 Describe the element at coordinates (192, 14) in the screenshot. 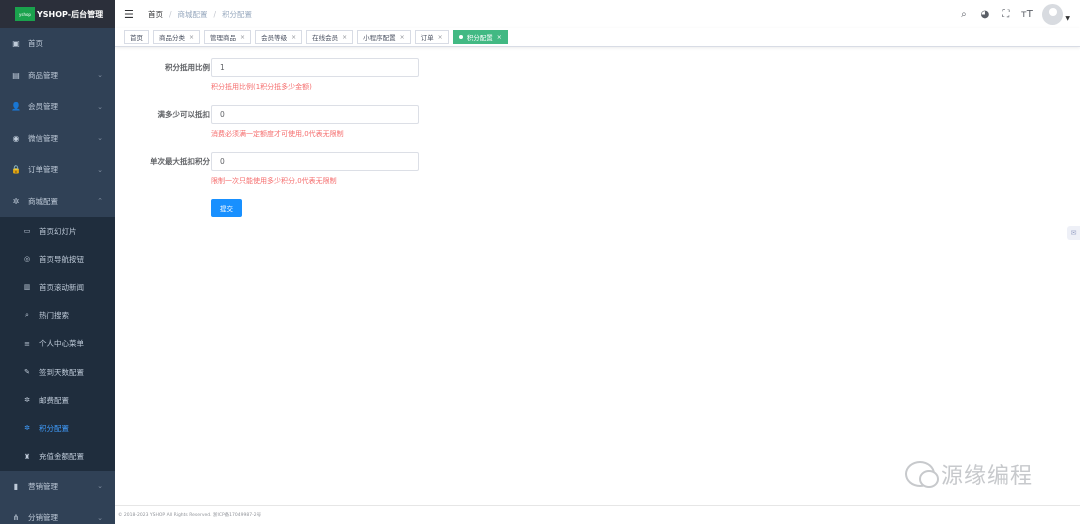

I see `breadcrumb-item: 商城配置` at that location.